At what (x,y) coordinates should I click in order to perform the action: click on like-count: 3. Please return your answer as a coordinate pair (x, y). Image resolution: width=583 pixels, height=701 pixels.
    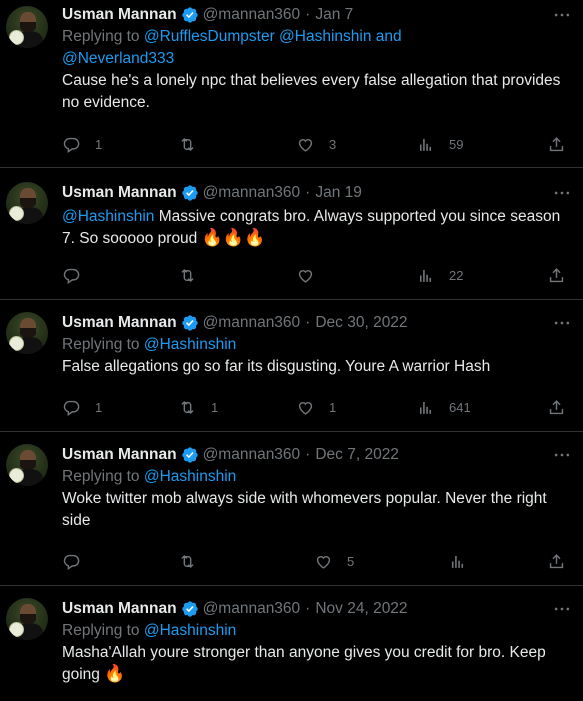
    Looking at the image, I should click on (333, 144).